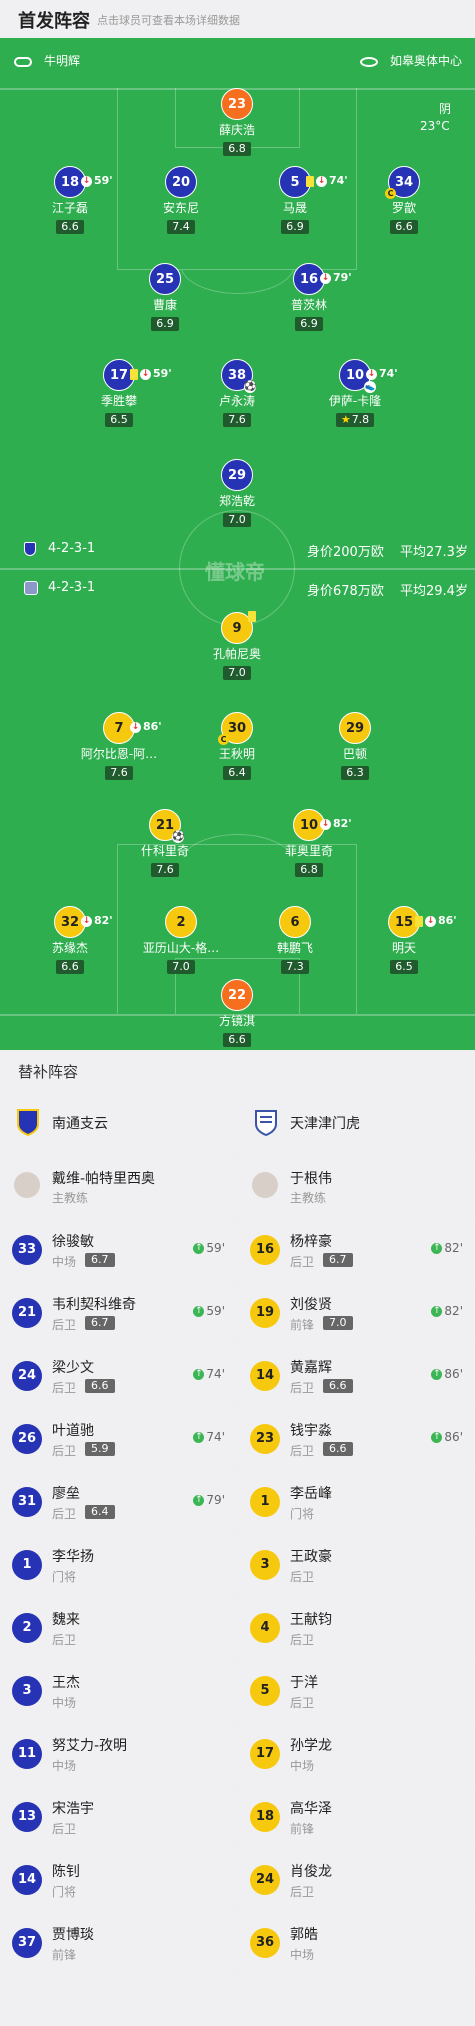  What do you see at coordinates (338, 1386) in the screenshot?
I see `sub-rating: 6.6` at bounding box center [338, 1386].